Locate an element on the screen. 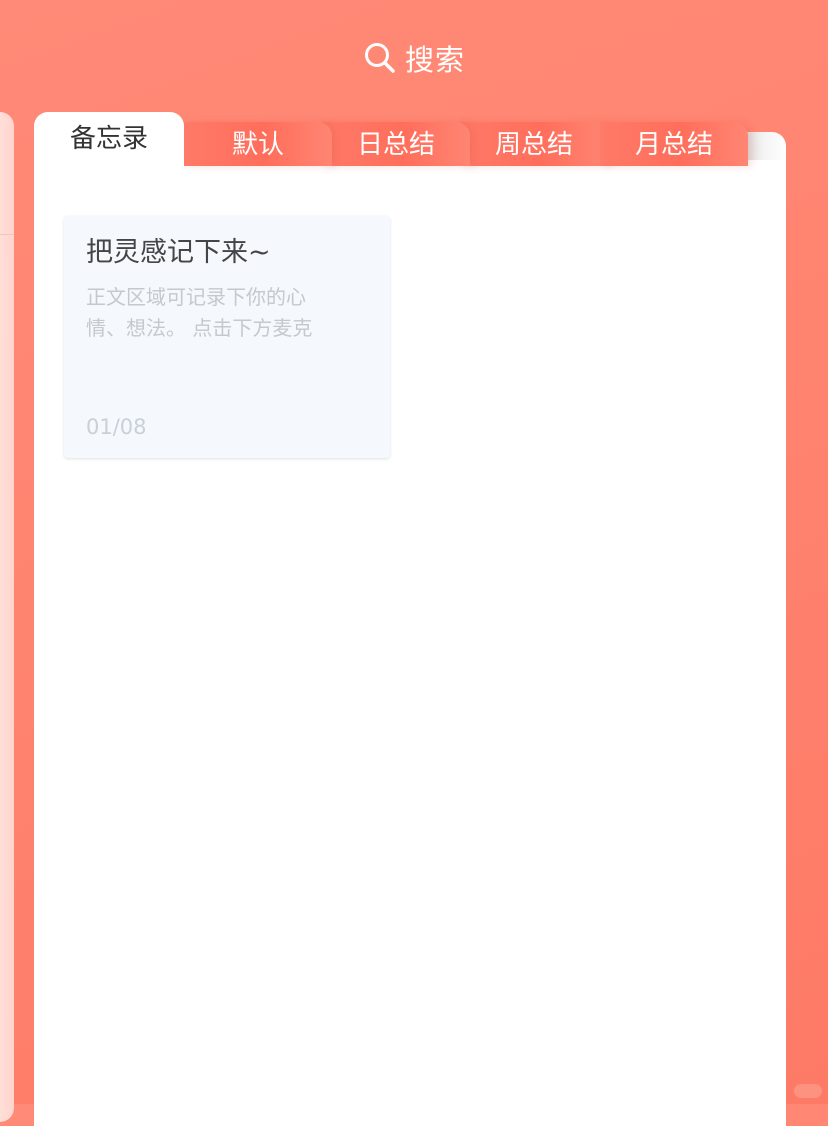  panel-divider is located at coordinates (7, 234).